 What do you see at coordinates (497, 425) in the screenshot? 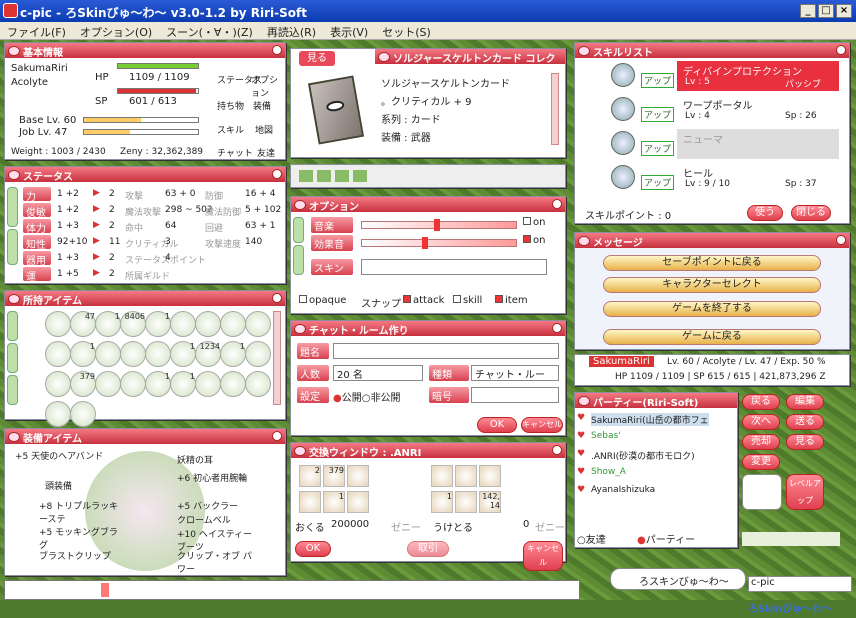
I see `chat-ok-button: OK` at bounding box center [497, 425].